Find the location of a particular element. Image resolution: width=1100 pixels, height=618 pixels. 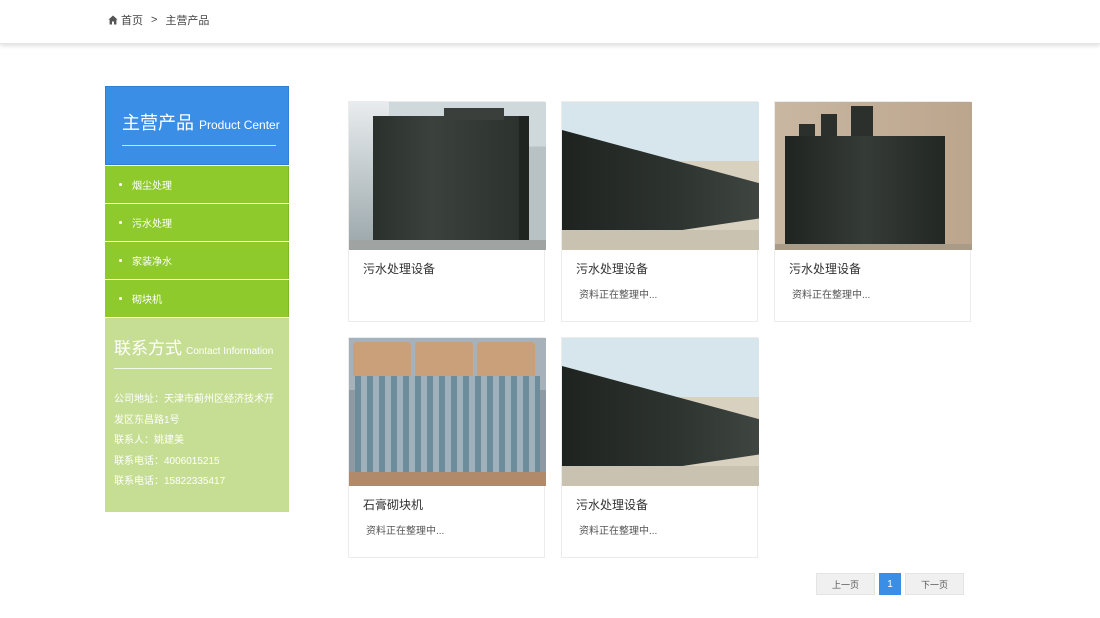

category-label: 砌块机 is located at coordinates (147, 300).